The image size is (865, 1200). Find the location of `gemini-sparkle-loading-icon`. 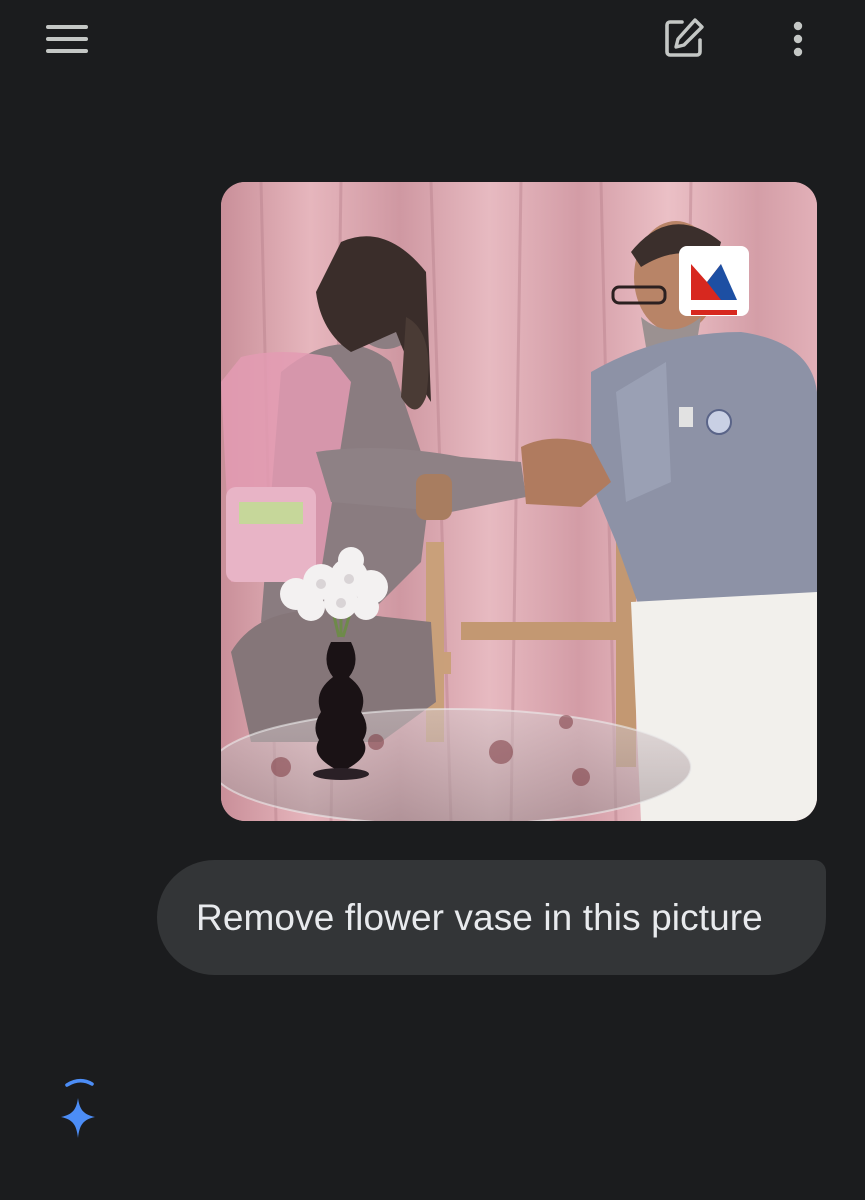

gemini-sparkle-loading-icon is located at coordinates (78, 1108).